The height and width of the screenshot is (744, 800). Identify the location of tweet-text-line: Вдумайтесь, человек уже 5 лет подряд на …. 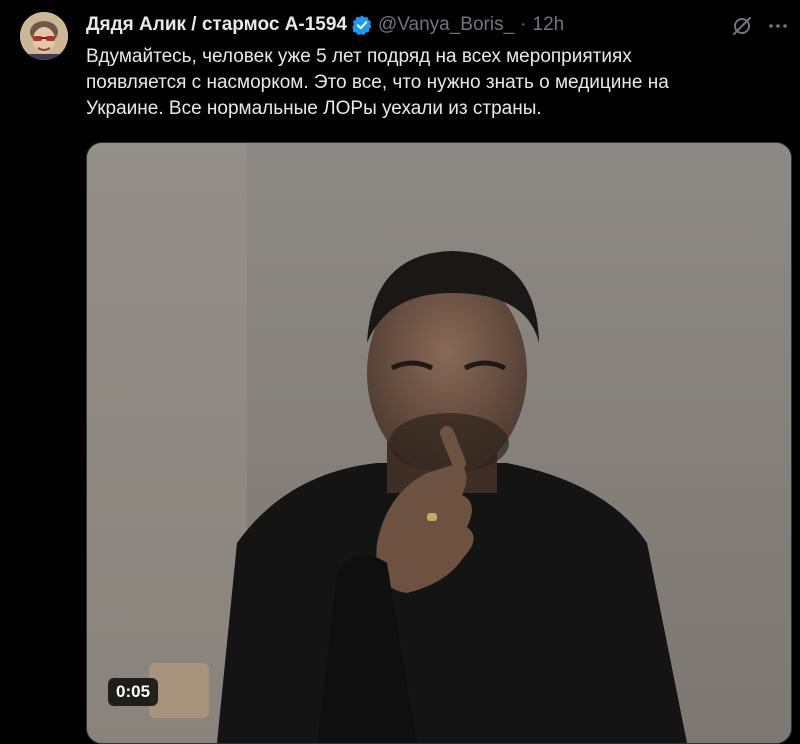
(359, 56).